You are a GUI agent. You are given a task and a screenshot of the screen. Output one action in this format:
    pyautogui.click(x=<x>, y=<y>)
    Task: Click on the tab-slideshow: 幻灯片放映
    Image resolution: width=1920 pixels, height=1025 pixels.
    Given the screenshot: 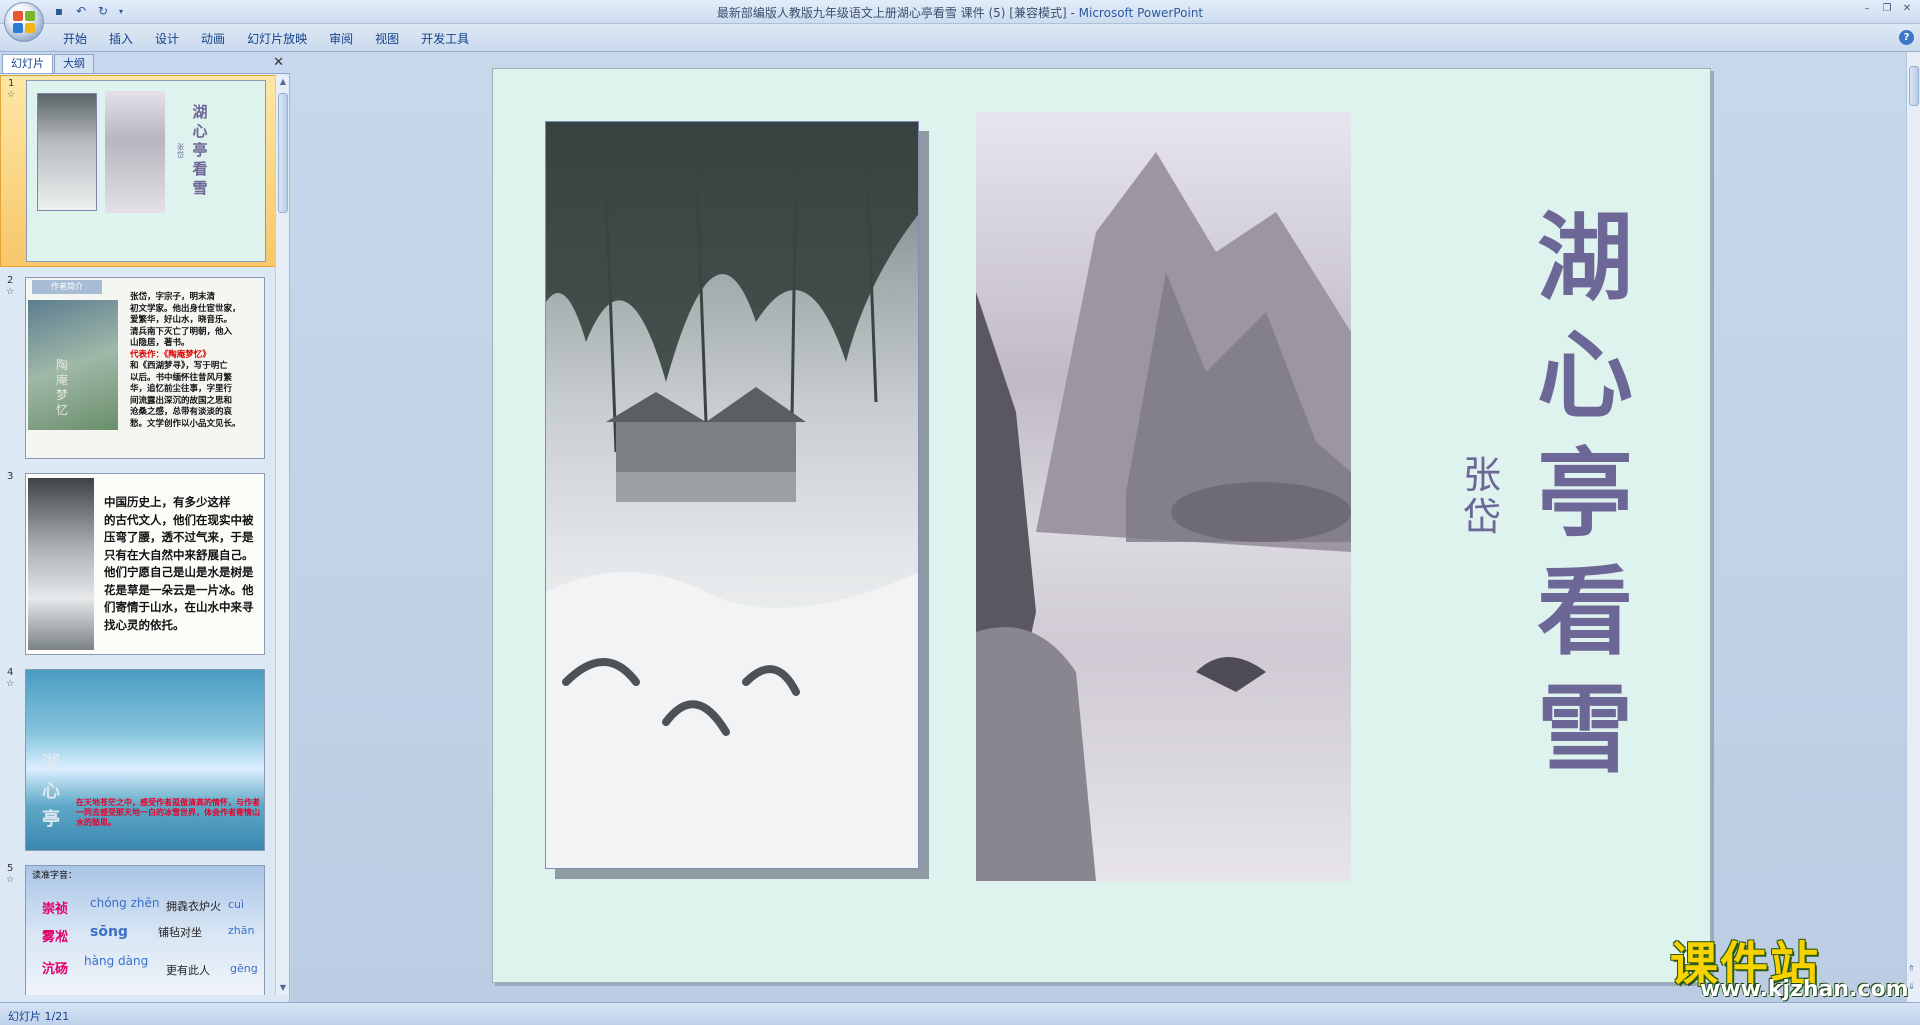 What is the action you would take?
    pyautogui.click(x=277, y=39)
    